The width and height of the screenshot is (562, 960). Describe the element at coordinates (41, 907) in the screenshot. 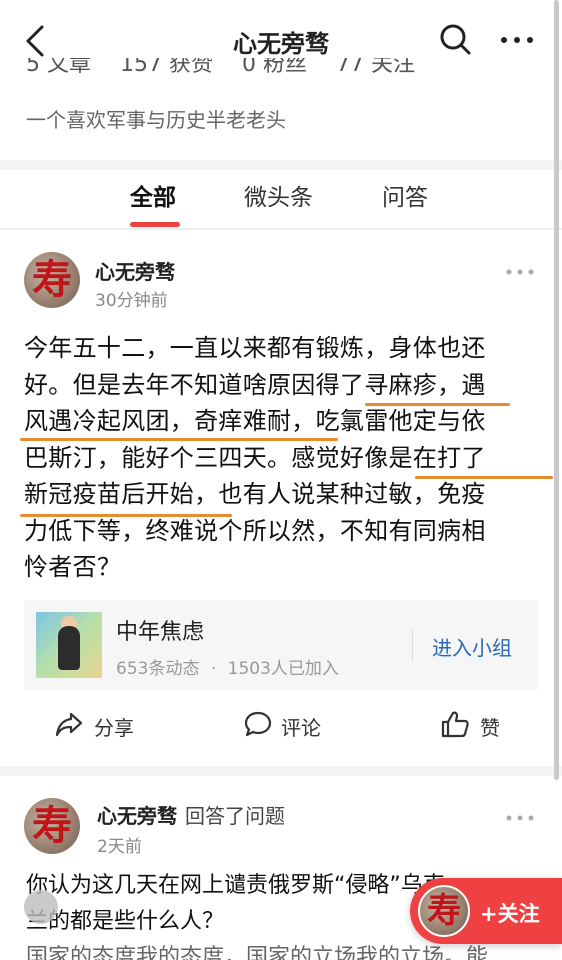

I see `floating-scroll-handle` at that location.